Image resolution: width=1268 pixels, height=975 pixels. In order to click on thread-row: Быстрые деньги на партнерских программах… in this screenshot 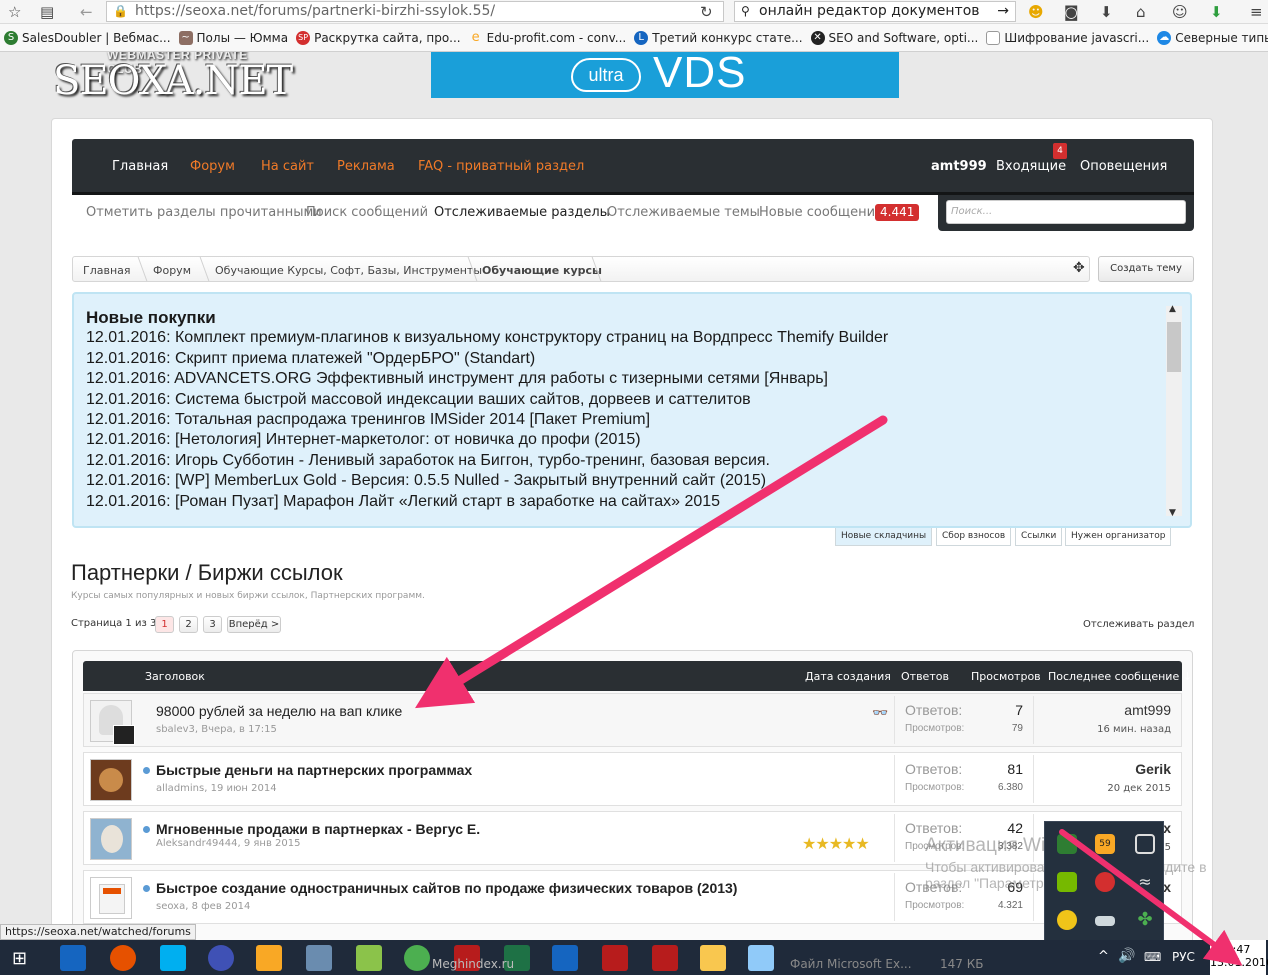, I will do `click(632, 779)`.